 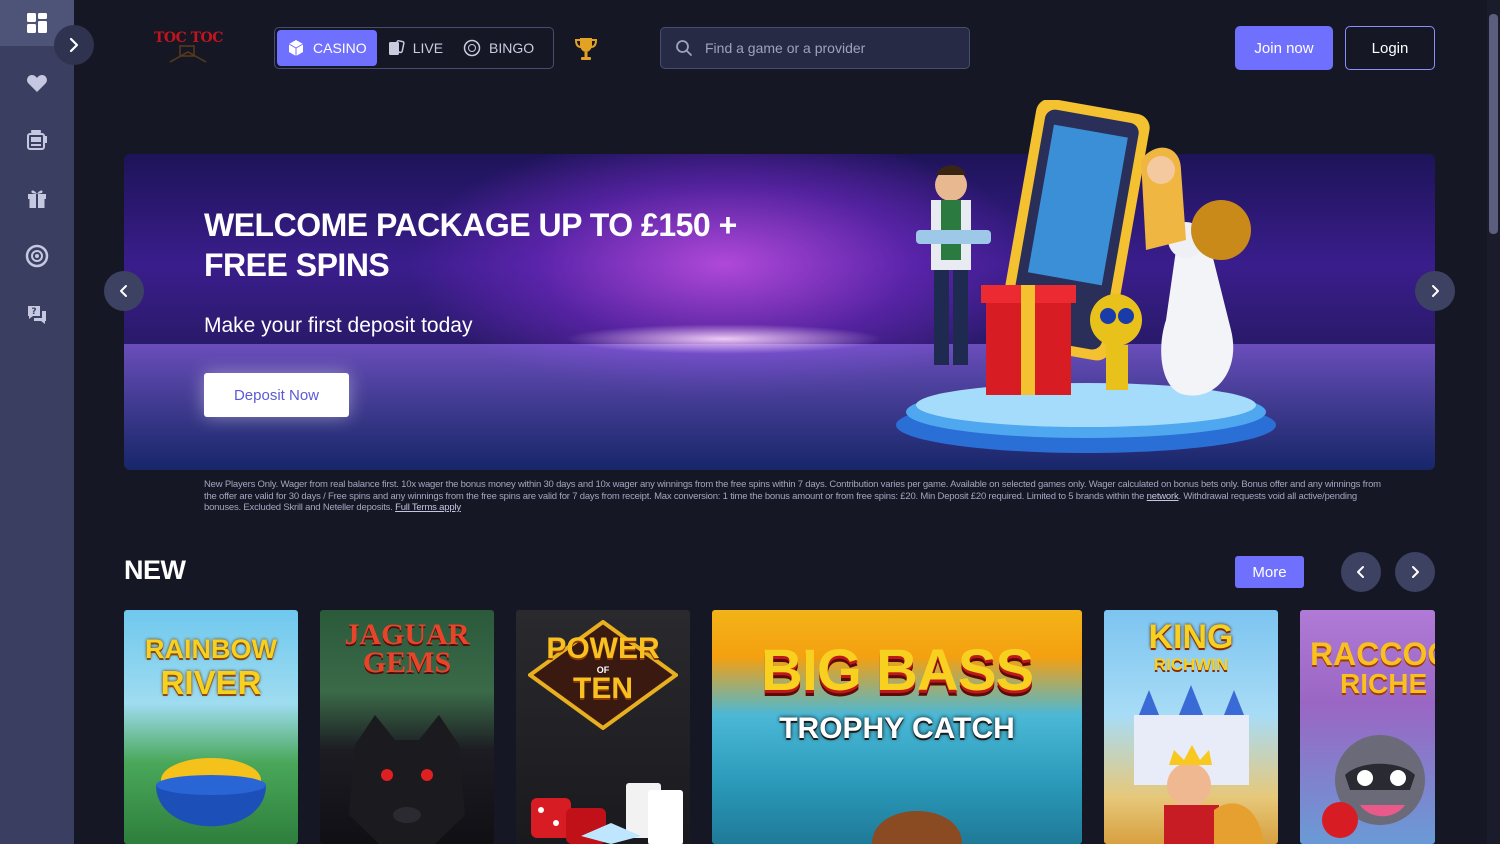 I want to click on game-title-line1: POWER, so click(x=603, y=648).